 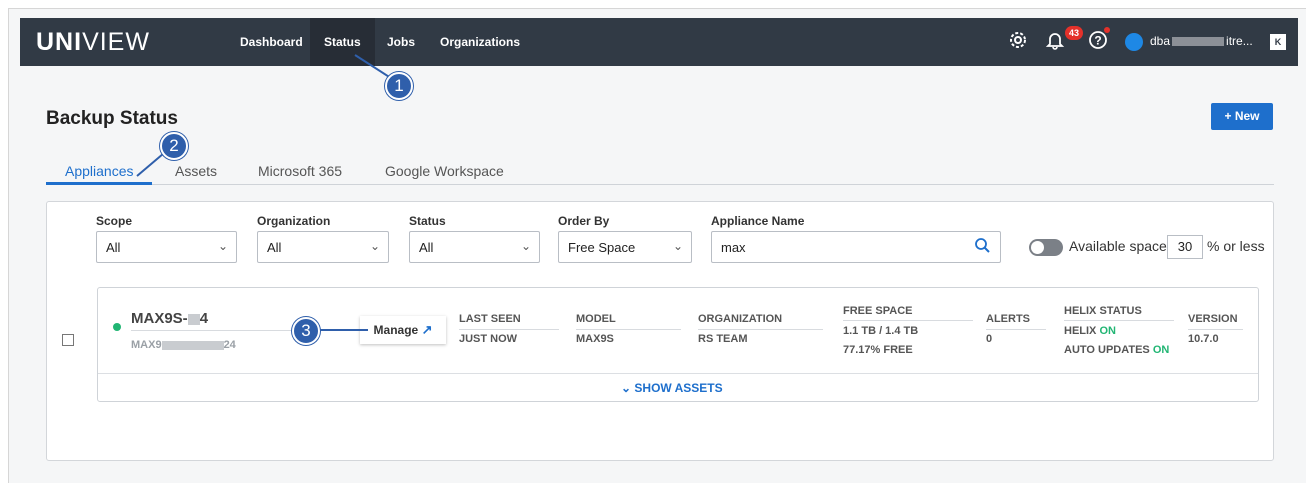 What do you see at coordinates (399, 86) in the screenshot?
I see `callout-1: 1` at bounding box center [399, 86].